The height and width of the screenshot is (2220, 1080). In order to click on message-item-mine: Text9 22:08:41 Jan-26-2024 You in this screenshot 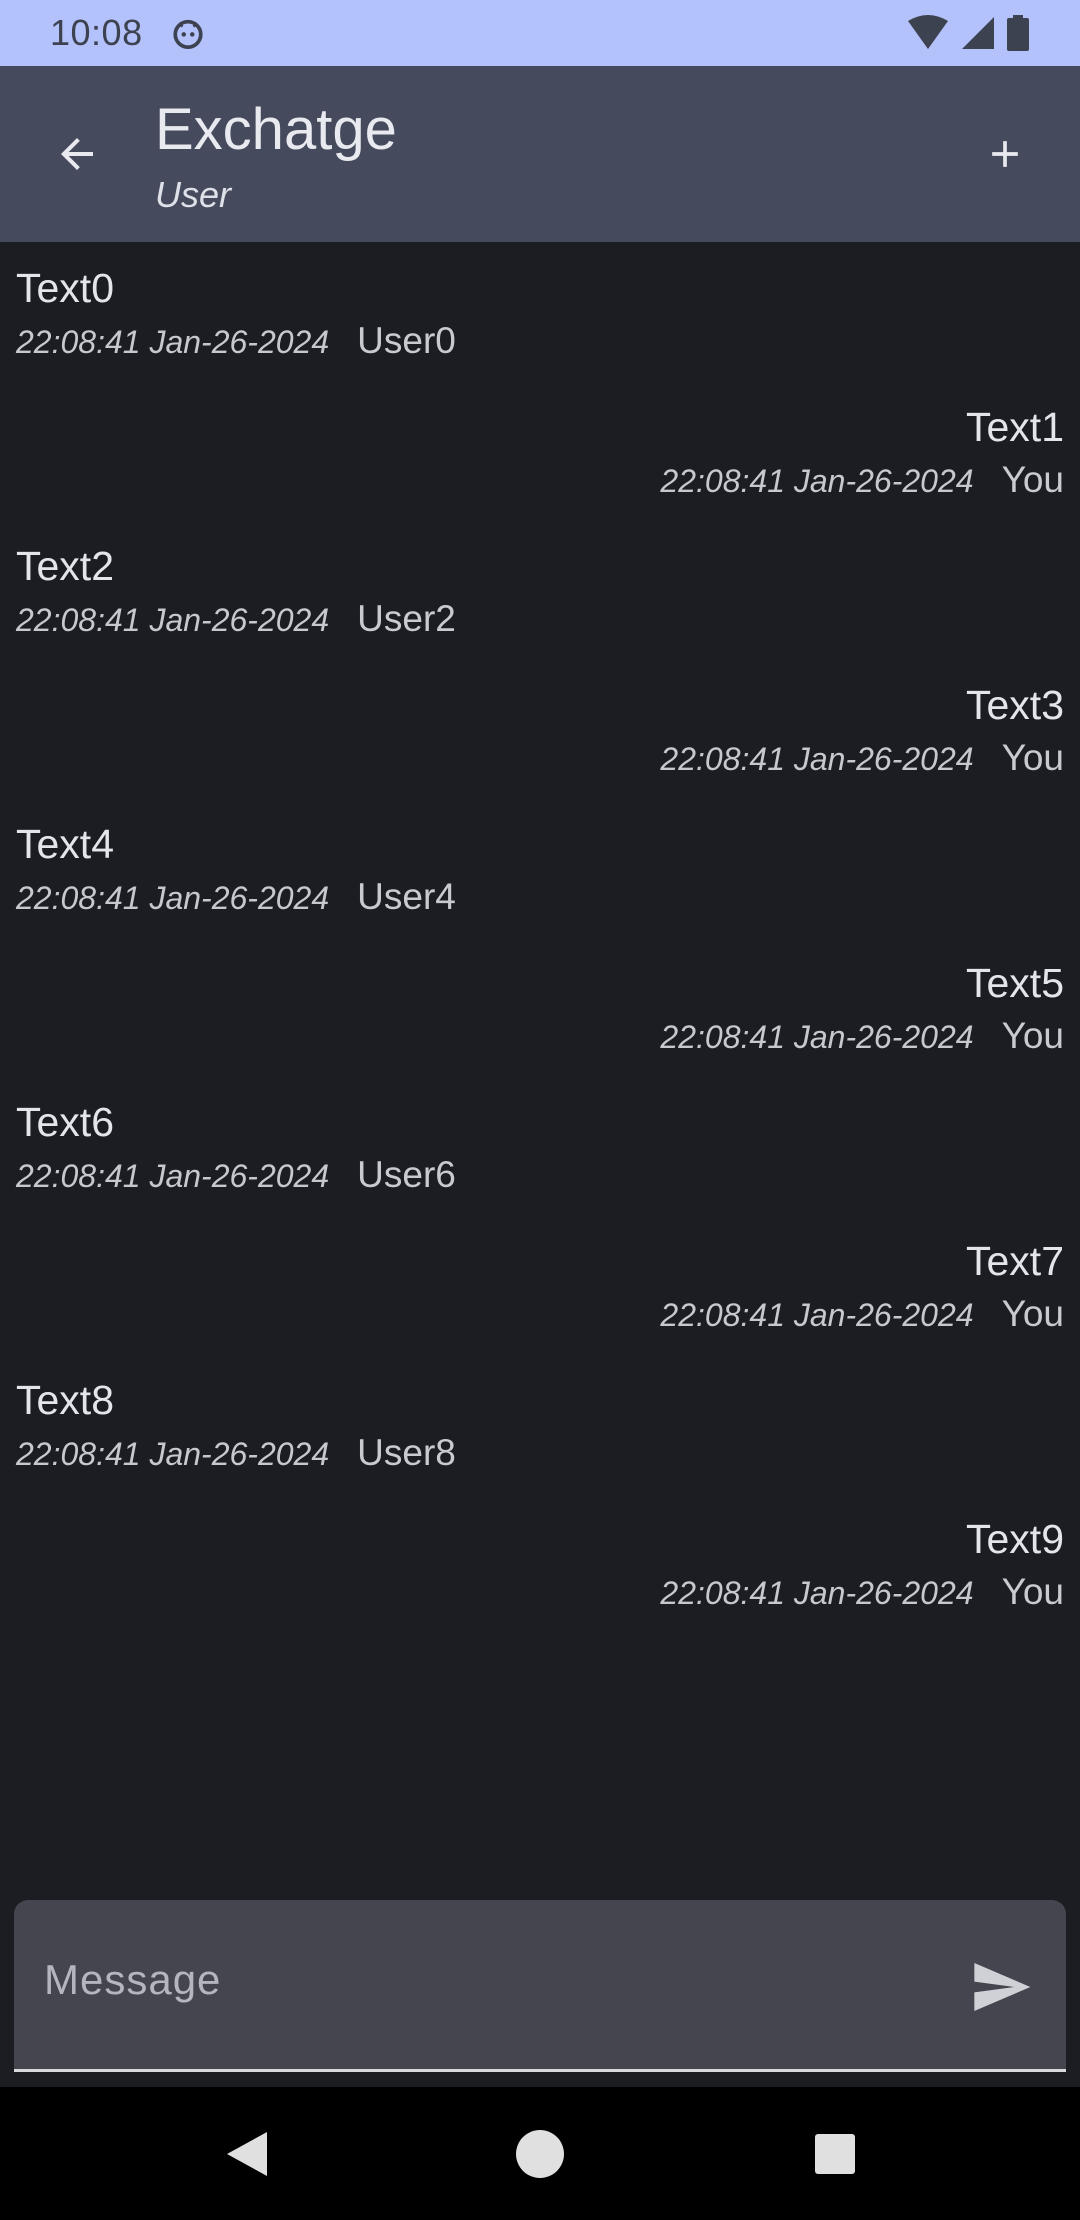, I will do `click(540, 1562)`.